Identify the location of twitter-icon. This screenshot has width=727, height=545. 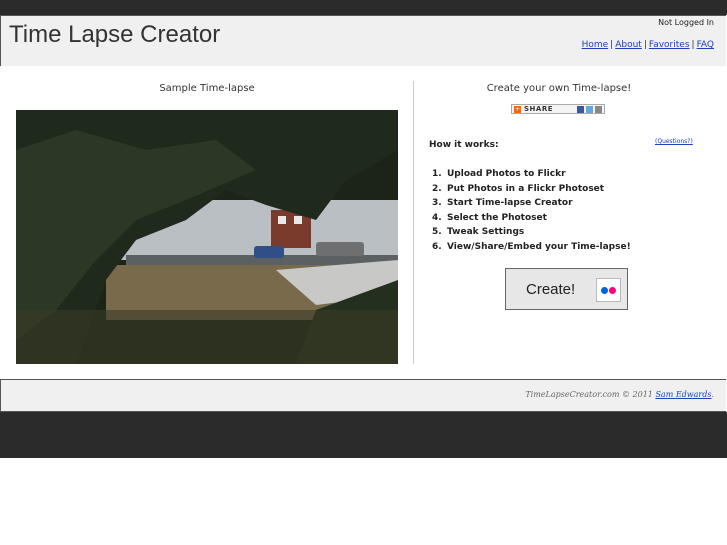
(589, 109).